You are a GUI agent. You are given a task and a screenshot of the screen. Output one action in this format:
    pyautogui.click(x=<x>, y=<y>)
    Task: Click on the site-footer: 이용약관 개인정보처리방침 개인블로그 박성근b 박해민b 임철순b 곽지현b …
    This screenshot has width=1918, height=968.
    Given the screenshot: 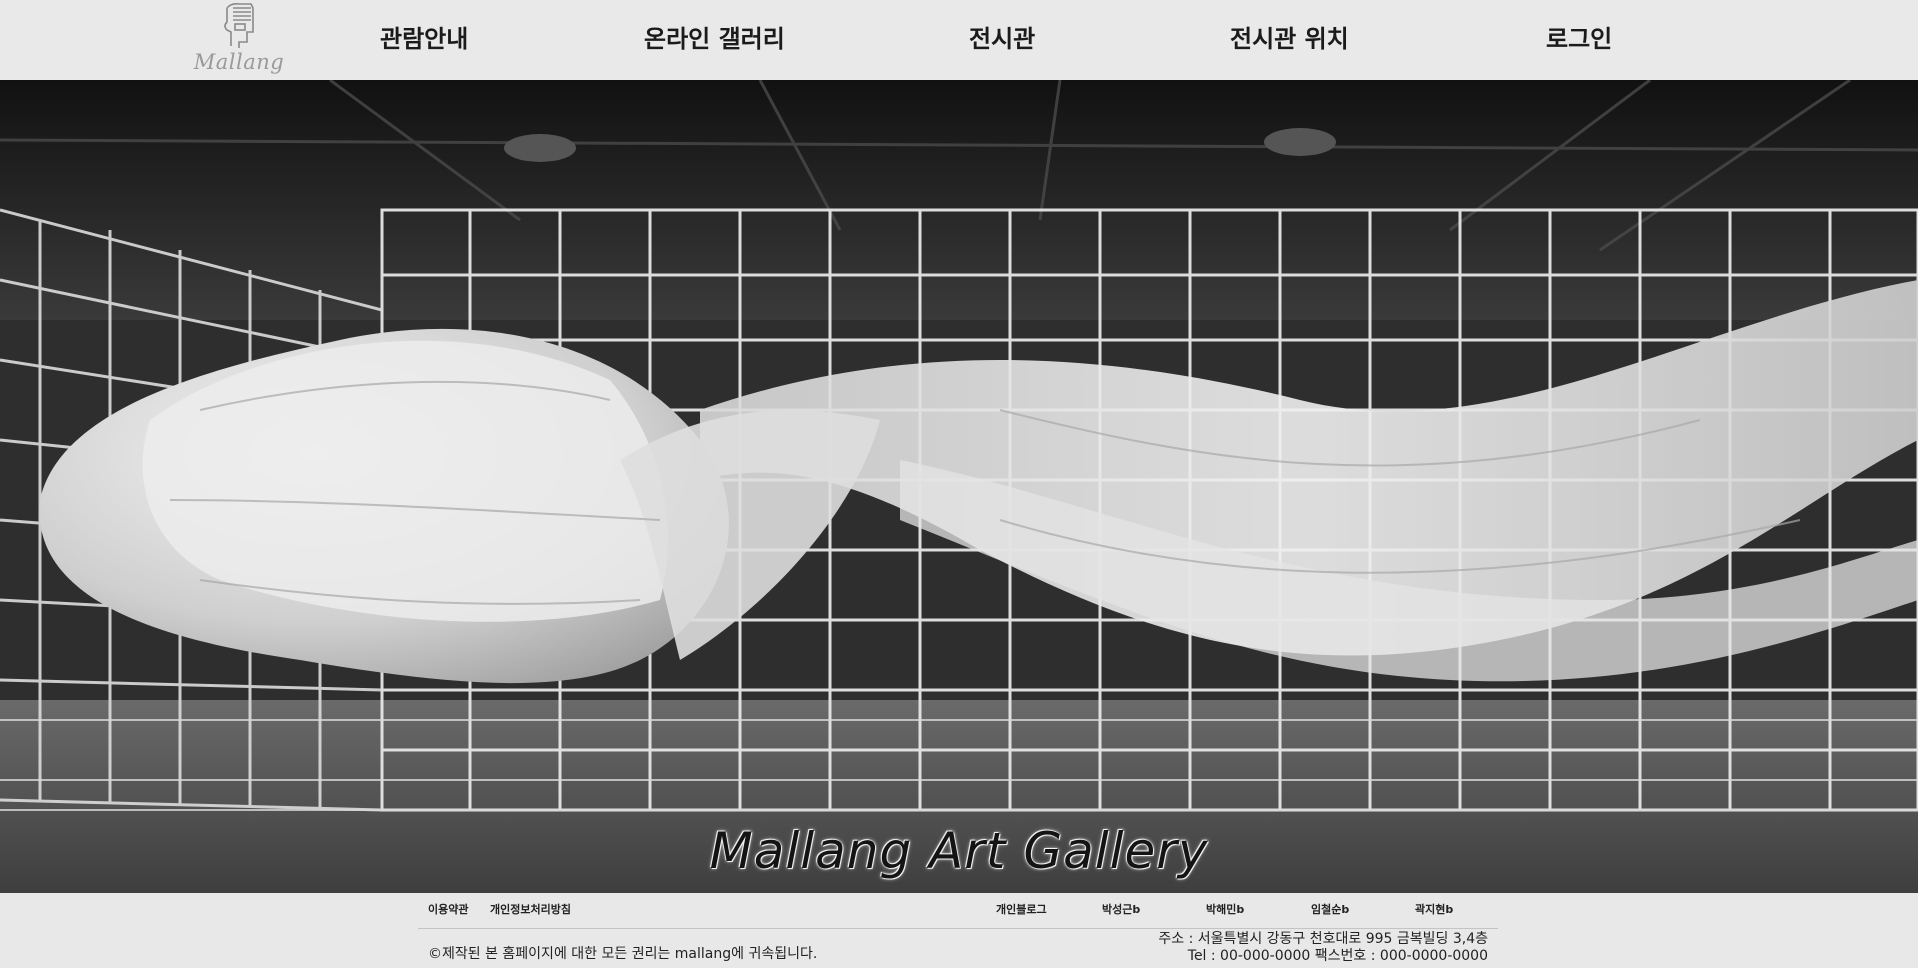 What is the action you would take?
    pyautogui.click(x=959, y=930)
    